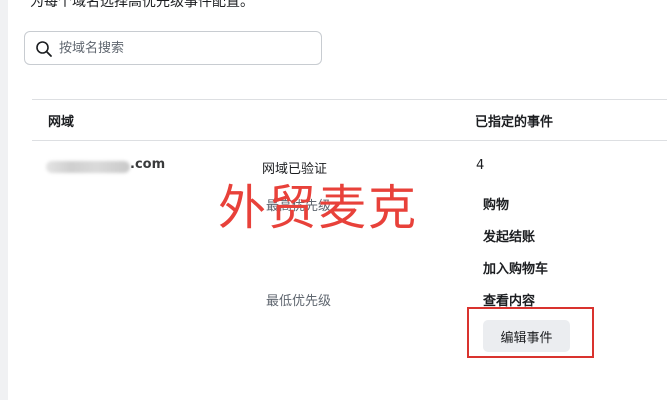 The height and width of the screenshot is (400, 667). What do you see at coordinates (148, 164) in the screenshot?
I see `domain-suffix: .com` at bounding box center [148, 164].